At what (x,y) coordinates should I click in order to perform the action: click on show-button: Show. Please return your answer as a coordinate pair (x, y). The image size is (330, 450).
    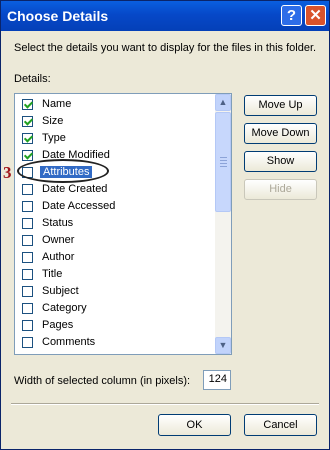
    Looking at the image, I should click on (280, 161).